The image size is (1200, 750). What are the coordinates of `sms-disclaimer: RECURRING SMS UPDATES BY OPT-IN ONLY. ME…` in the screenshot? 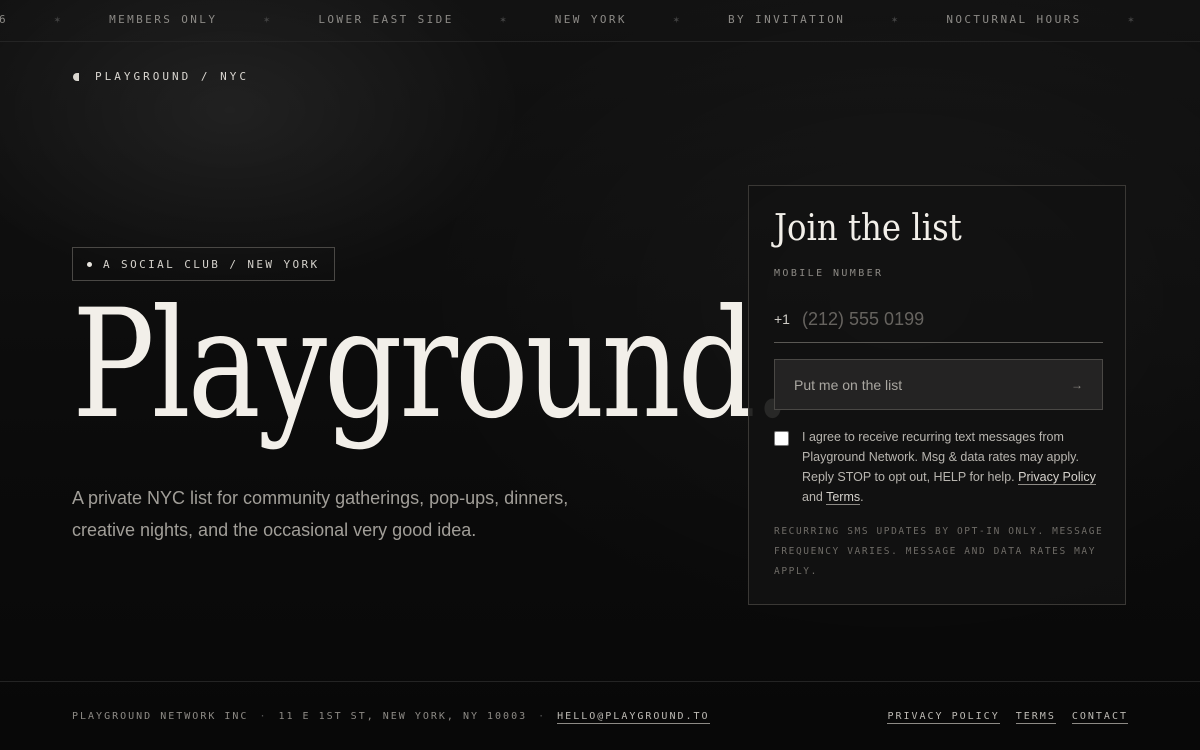 It's located at (939, 551).